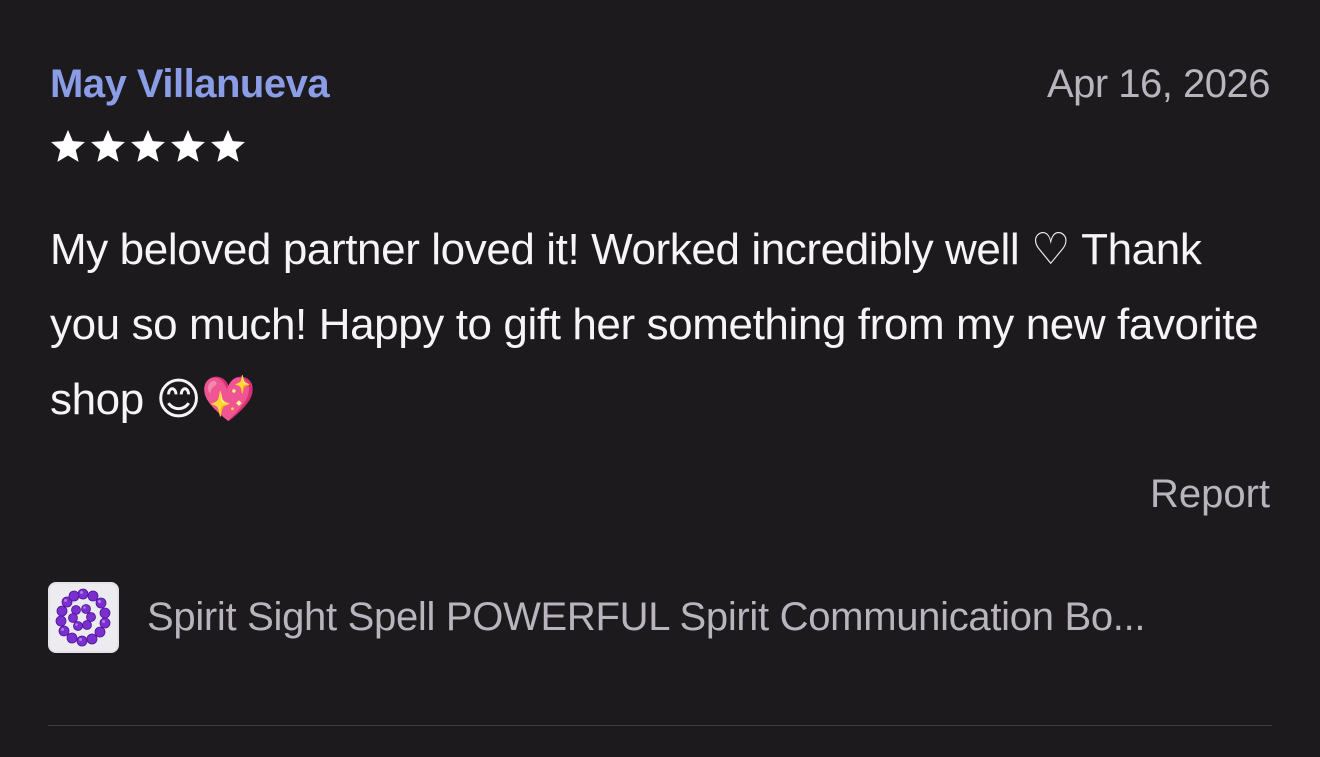  What do you see at coordinates (1158, 84) in the screenshot?
I see `review-date: Apr 16, 2026` at bounding box center [1158, 84].